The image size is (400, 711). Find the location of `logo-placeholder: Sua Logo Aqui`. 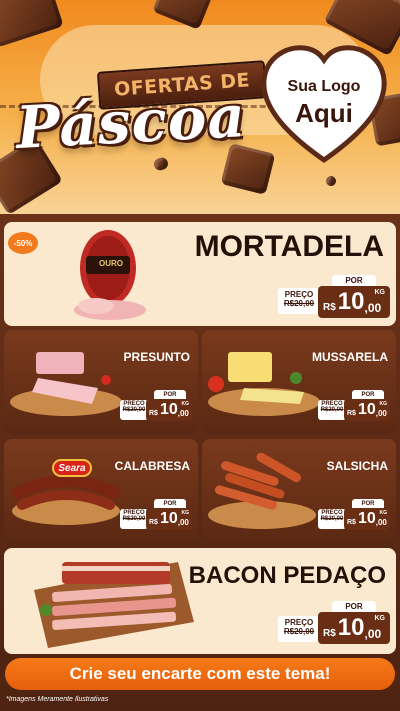

logo-placeholder: Sua Logo Aqui is located at coordinates (324, 103).